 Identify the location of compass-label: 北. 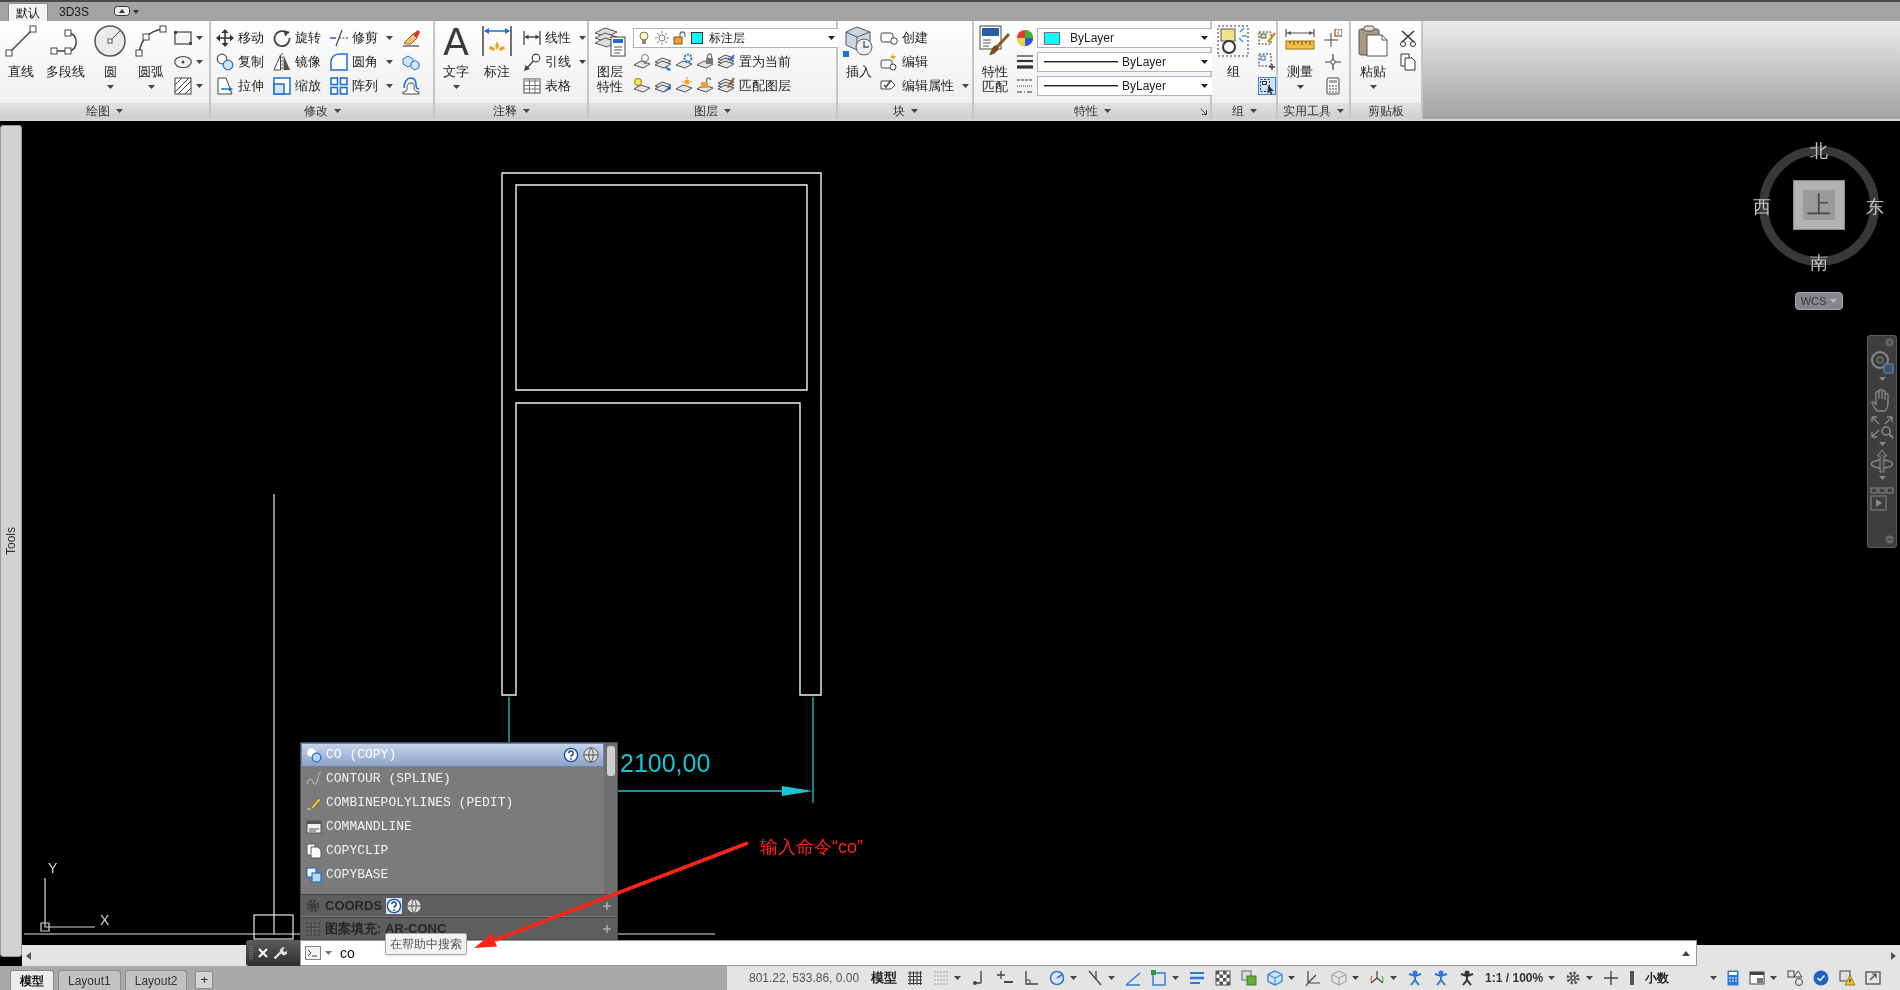
(1819, 151).